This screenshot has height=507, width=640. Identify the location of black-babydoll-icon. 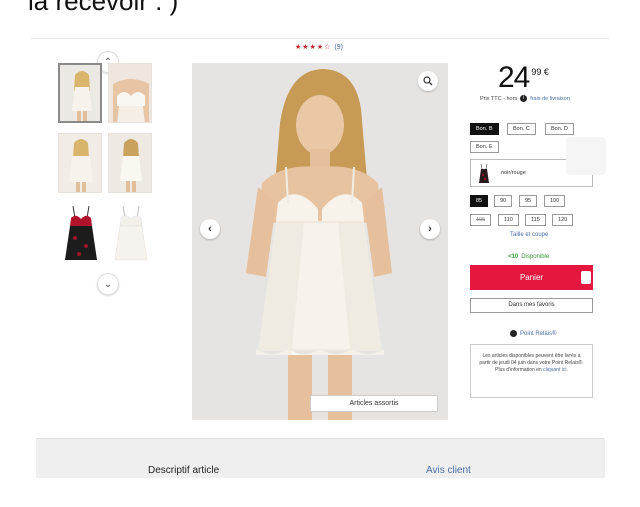
(80, 233).